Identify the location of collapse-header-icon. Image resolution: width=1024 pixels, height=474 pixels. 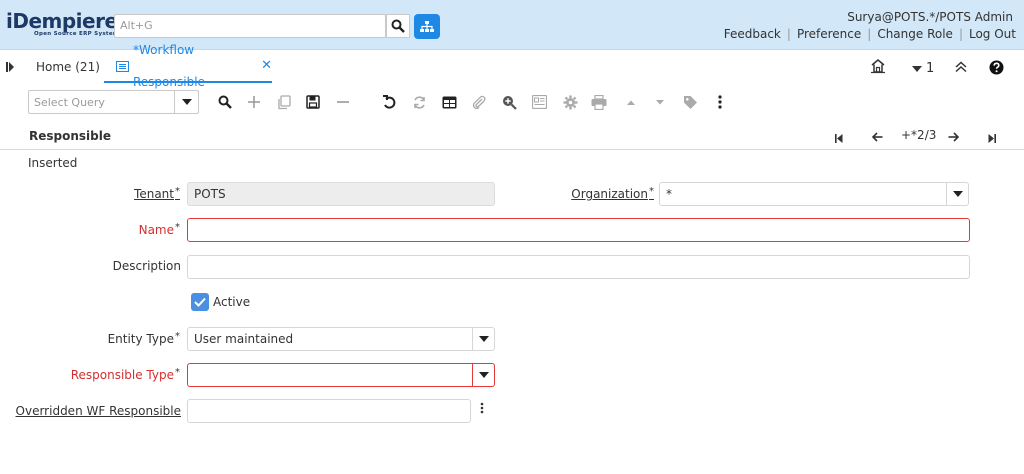
(961, 68).